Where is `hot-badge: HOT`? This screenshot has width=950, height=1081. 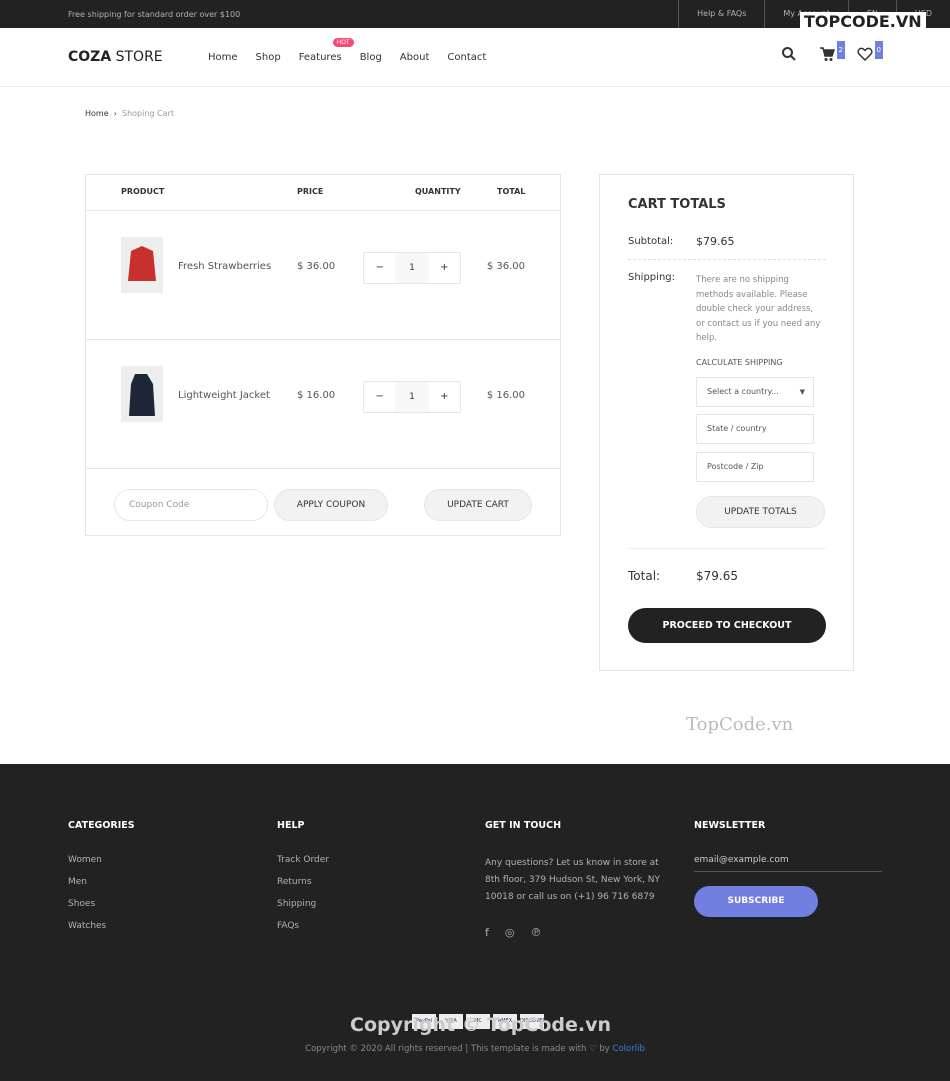
hot-badge: HOT is located at coordinates (343, 42).